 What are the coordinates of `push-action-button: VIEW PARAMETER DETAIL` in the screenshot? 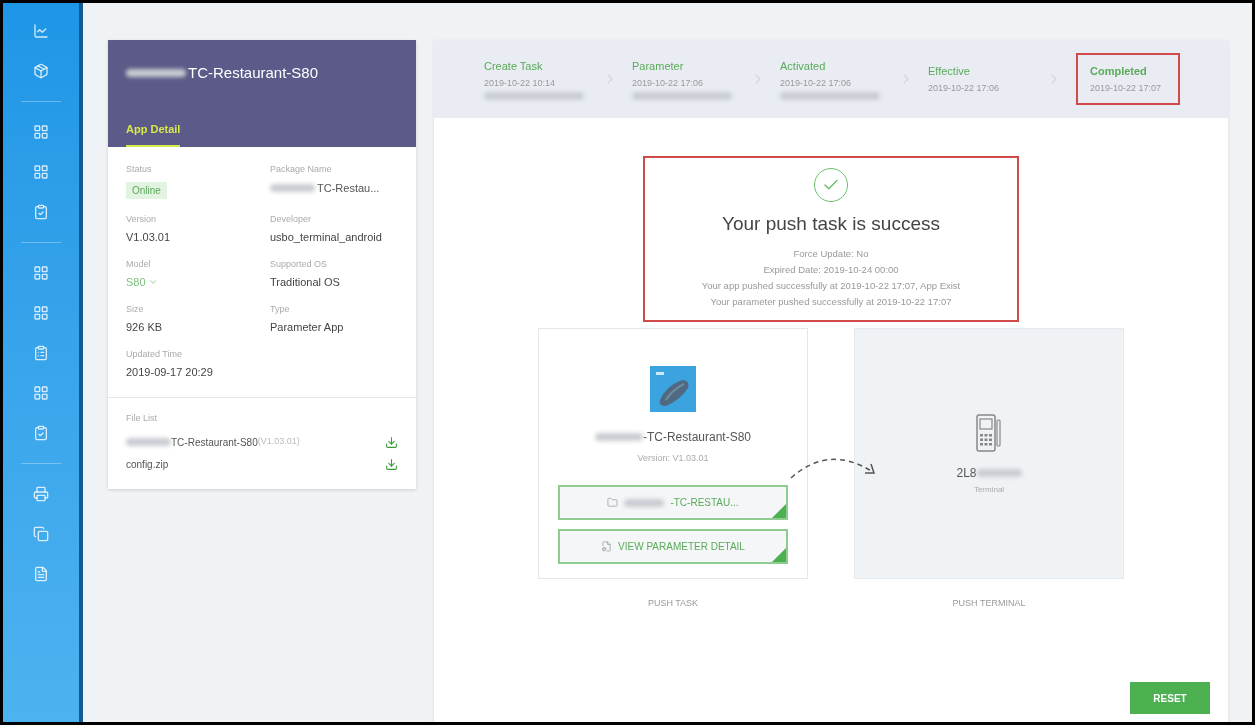 It's located at (673, 546).